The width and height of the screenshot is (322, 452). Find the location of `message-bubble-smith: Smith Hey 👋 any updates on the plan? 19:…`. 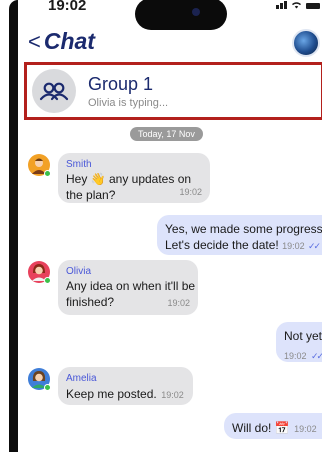

message-bubble-smith: Smith Hey 👋 any updates on the plan? 19:… is located at coordinates (134, 178).